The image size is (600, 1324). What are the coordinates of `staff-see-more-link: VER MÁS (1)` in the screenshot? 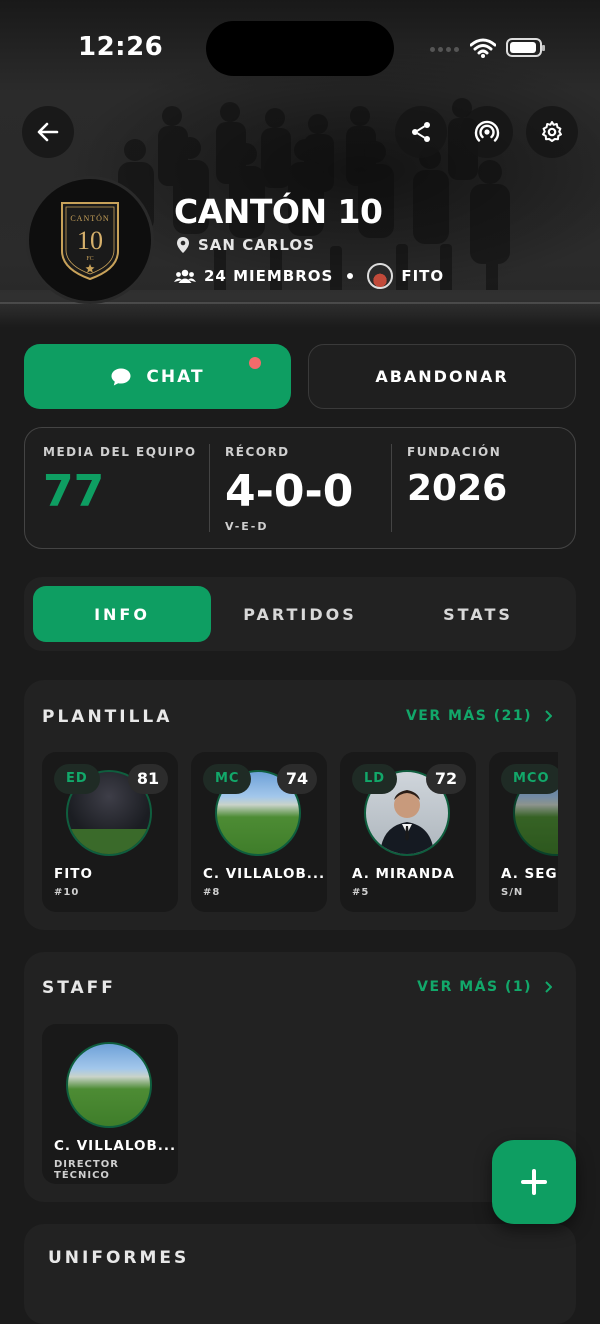 It's located at (484, 987).